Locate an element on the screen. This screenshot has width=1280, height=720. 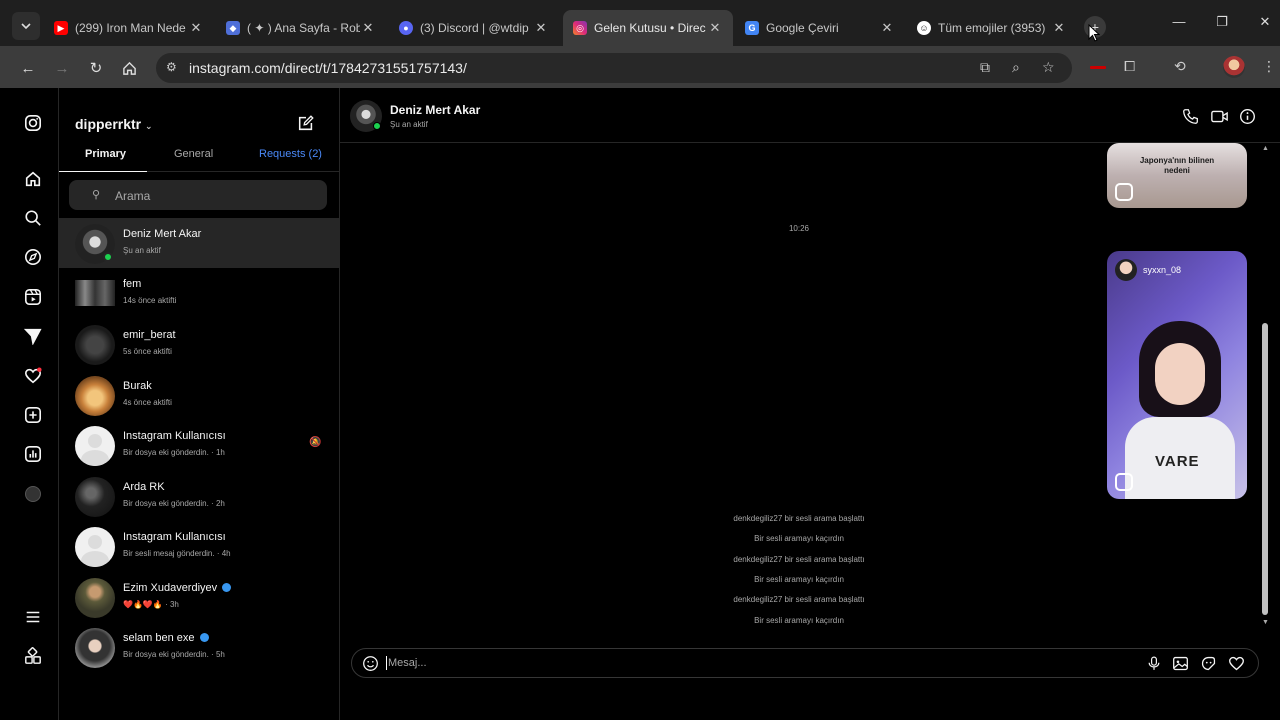
explore-compass-icon is located at coordinates (33, 257).